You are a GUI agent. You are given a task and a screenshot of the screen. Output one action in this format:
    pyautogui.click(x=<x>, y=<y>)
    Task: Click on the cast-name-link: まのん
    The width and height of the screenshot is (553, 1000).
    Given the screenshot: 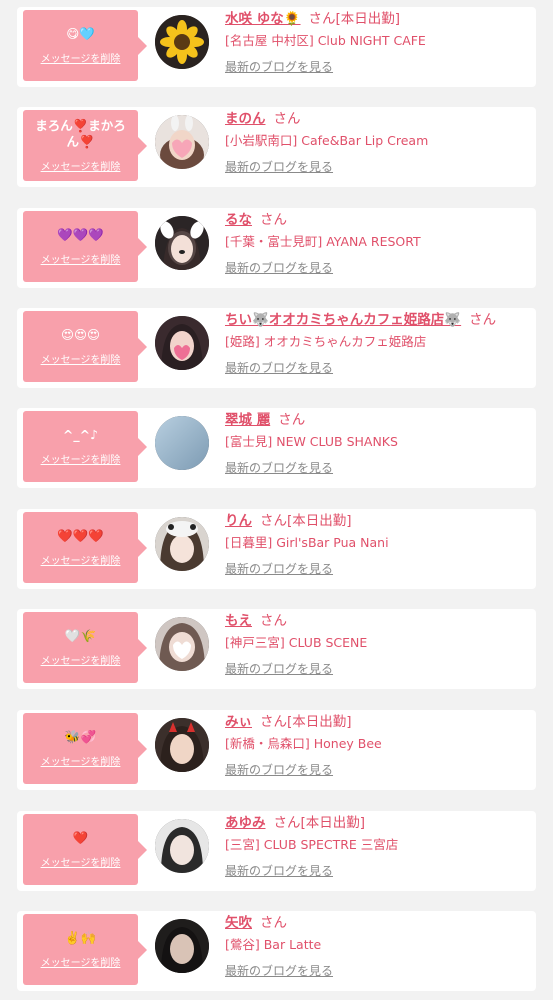 What is the action you would take?
    pyautogui.click(x=245, y=119)
    